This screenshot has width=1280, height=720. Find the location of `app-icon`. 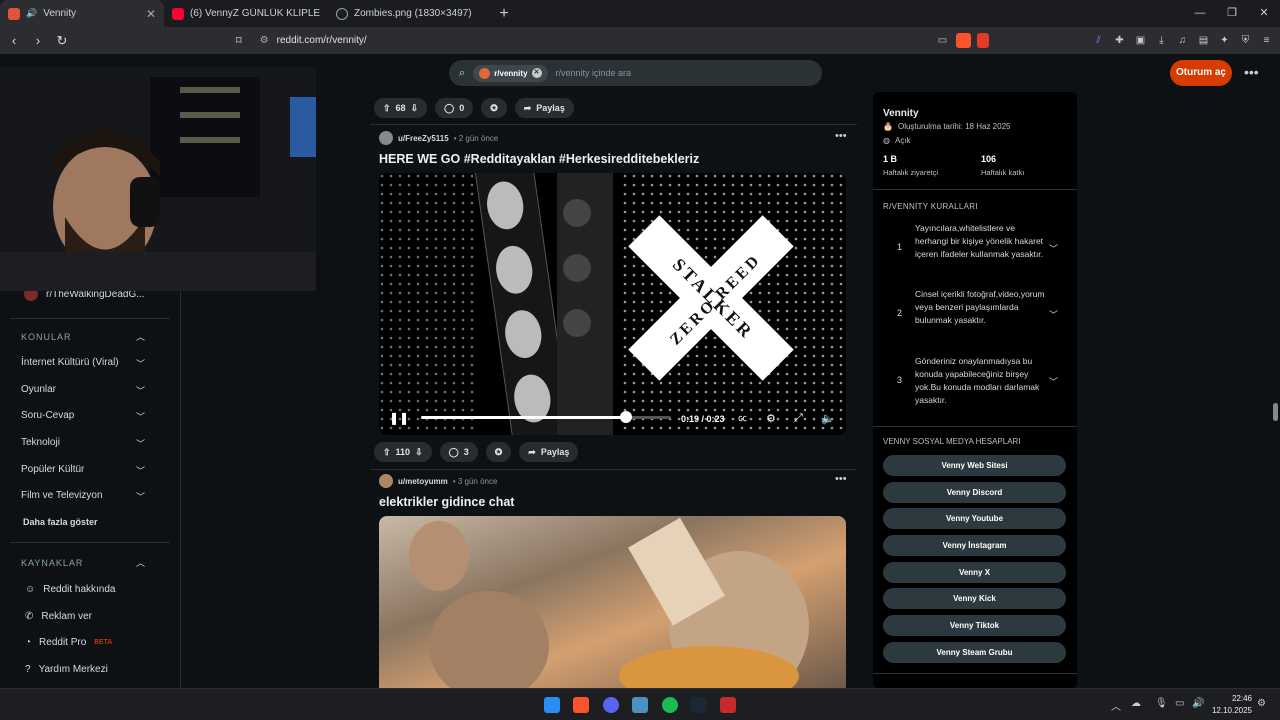

app-icon is located at coordinates (640, 705).